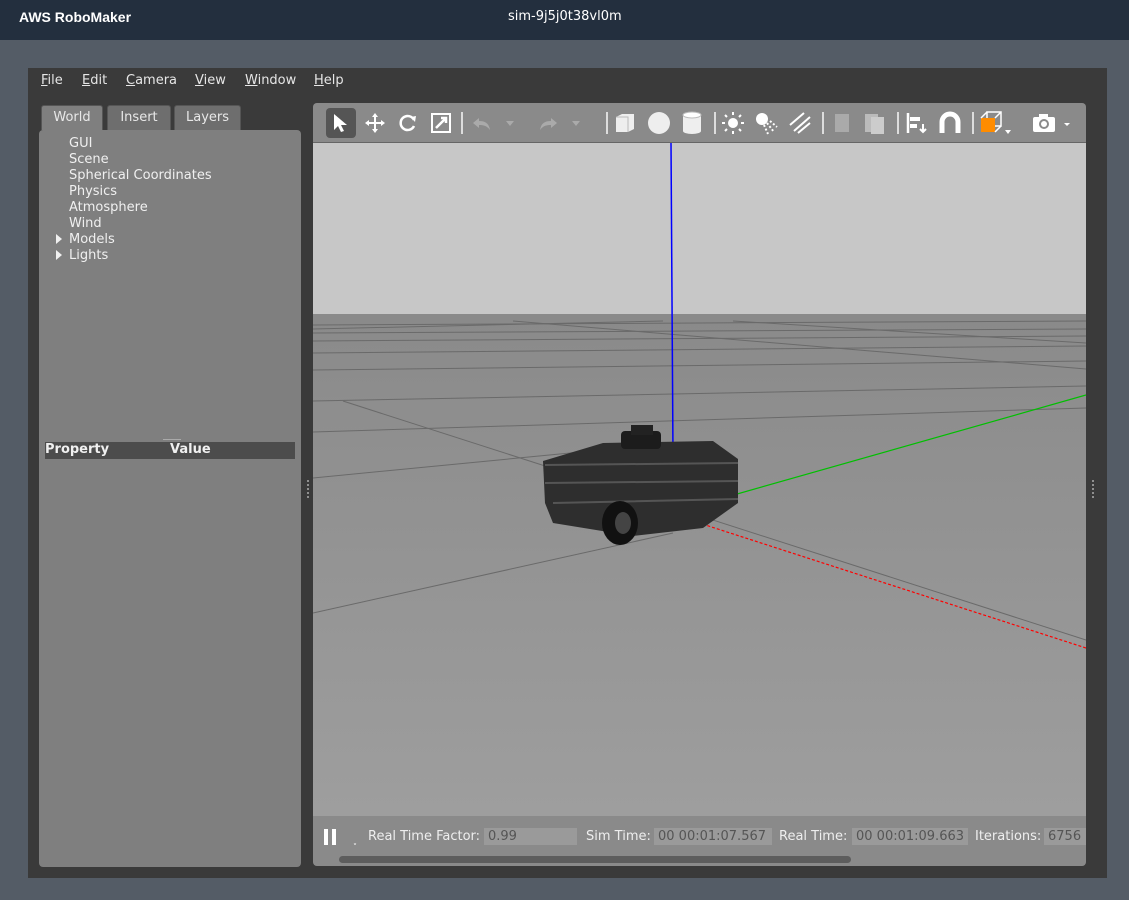  What do you see at coordinates (692, 123) in the screenshot?
I see `cylinder-icon` at bounding box center [692, 123].